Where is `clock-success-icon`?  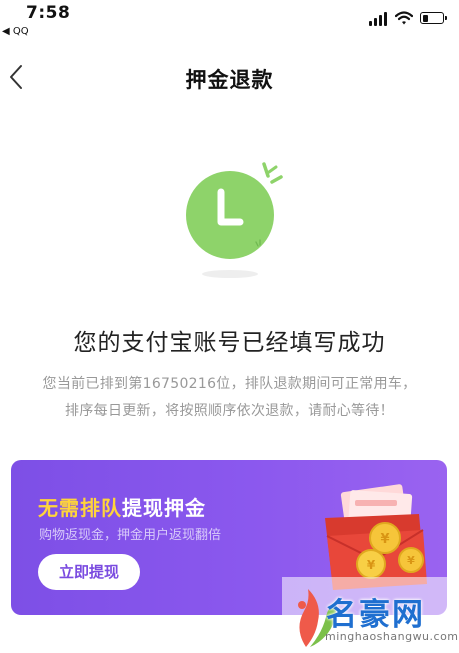 clock-success-icon is located at coordinates (234, 220).